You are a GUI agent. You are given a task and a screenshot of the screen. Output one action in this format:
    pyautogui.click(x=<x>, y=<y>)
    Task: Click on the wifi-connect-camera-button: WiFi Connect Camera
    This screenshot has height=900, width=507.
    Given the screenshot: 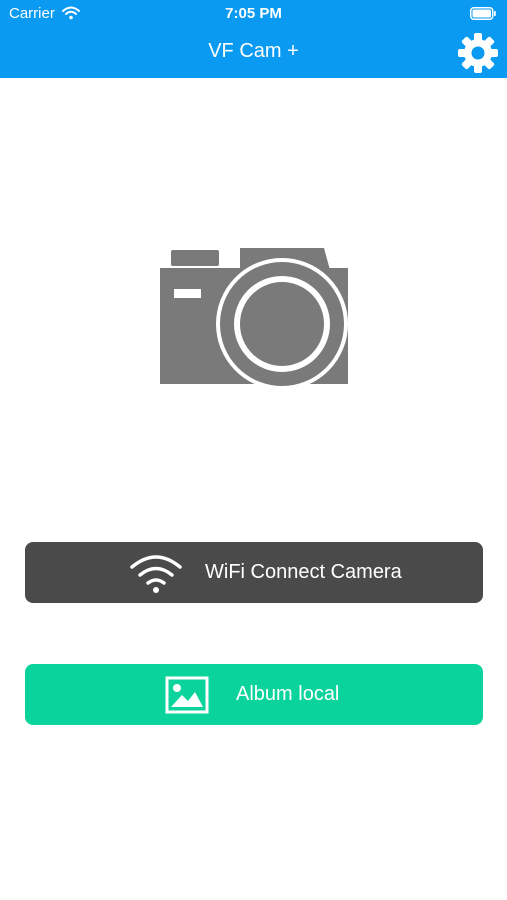 What is the action you would take?
    pyautogui.click(x=254, y=572)
    